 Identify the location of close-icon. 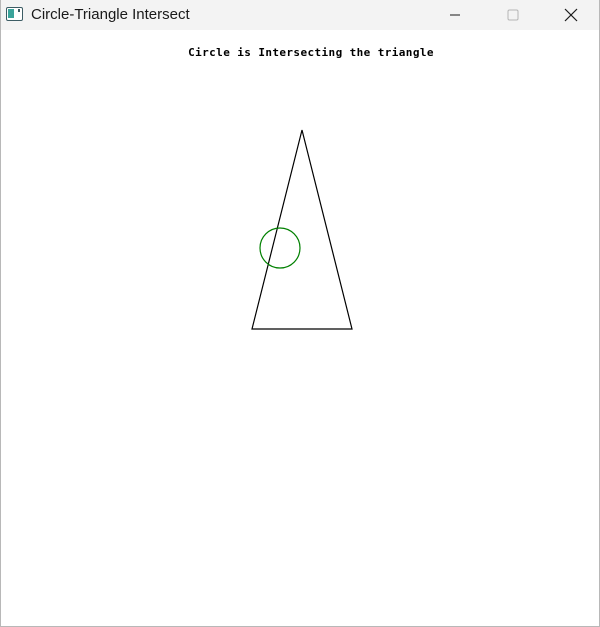
(571, 15).